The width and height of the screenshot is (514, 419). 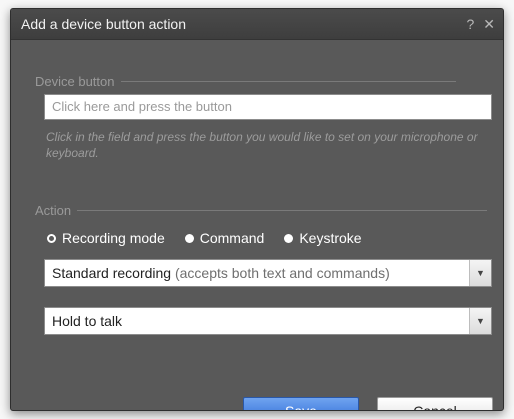 What do you see at coordinates (282, 273) in the screenshot?
I see `recording-type-description: (accepts both text and commands)` at bounding box center [282, 273].